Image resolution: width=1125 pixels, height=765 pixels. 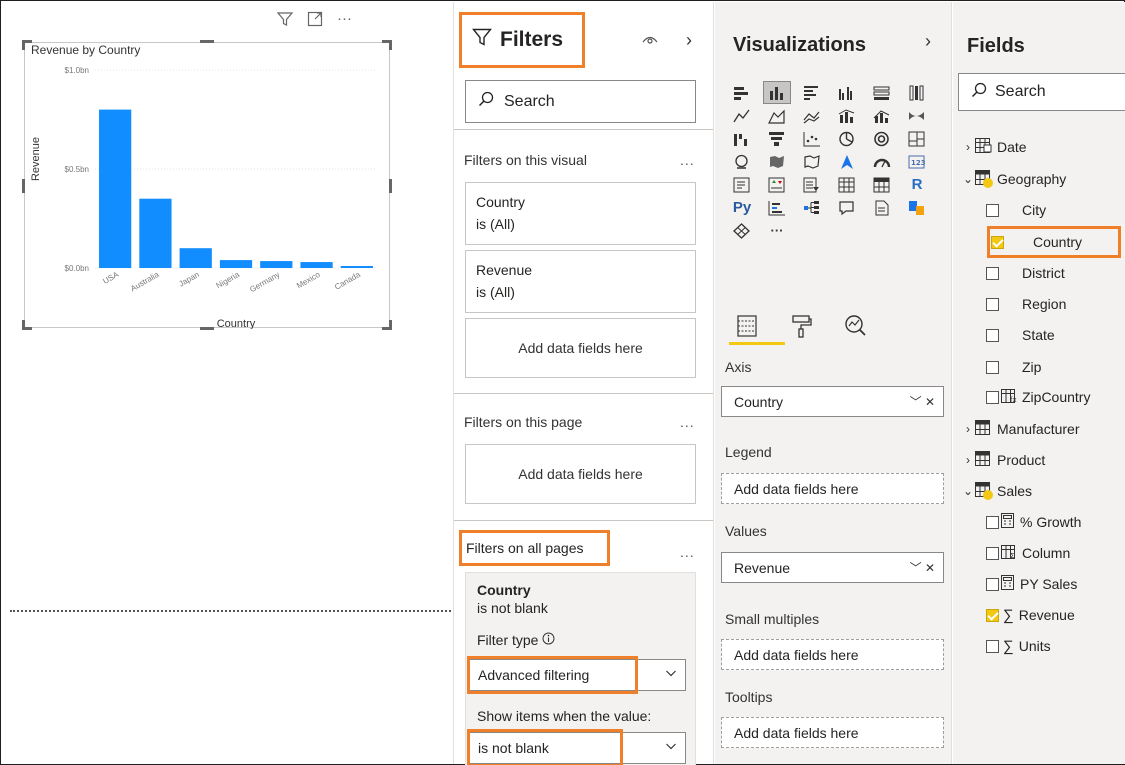 I want to click on clustered-column-chart-icon, so click(x=847, y=92).